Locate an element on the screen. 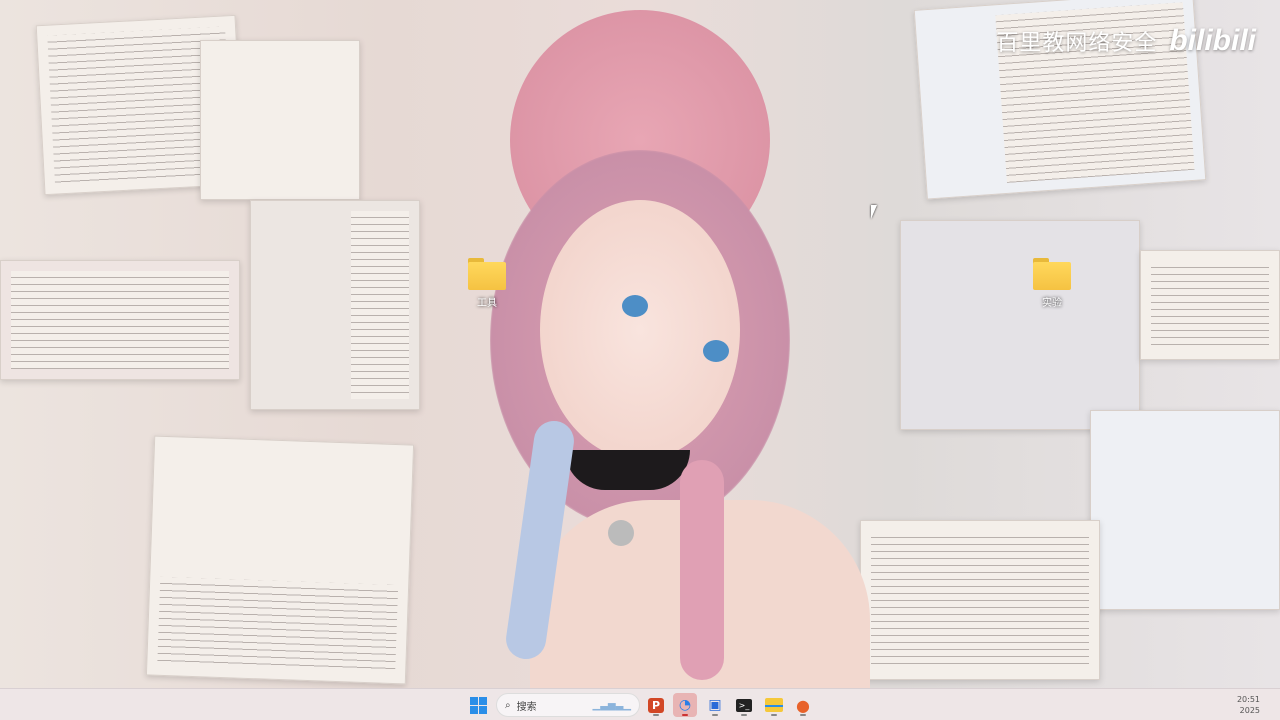  powerpoint-icon: P is located at coordinates (656, 705).